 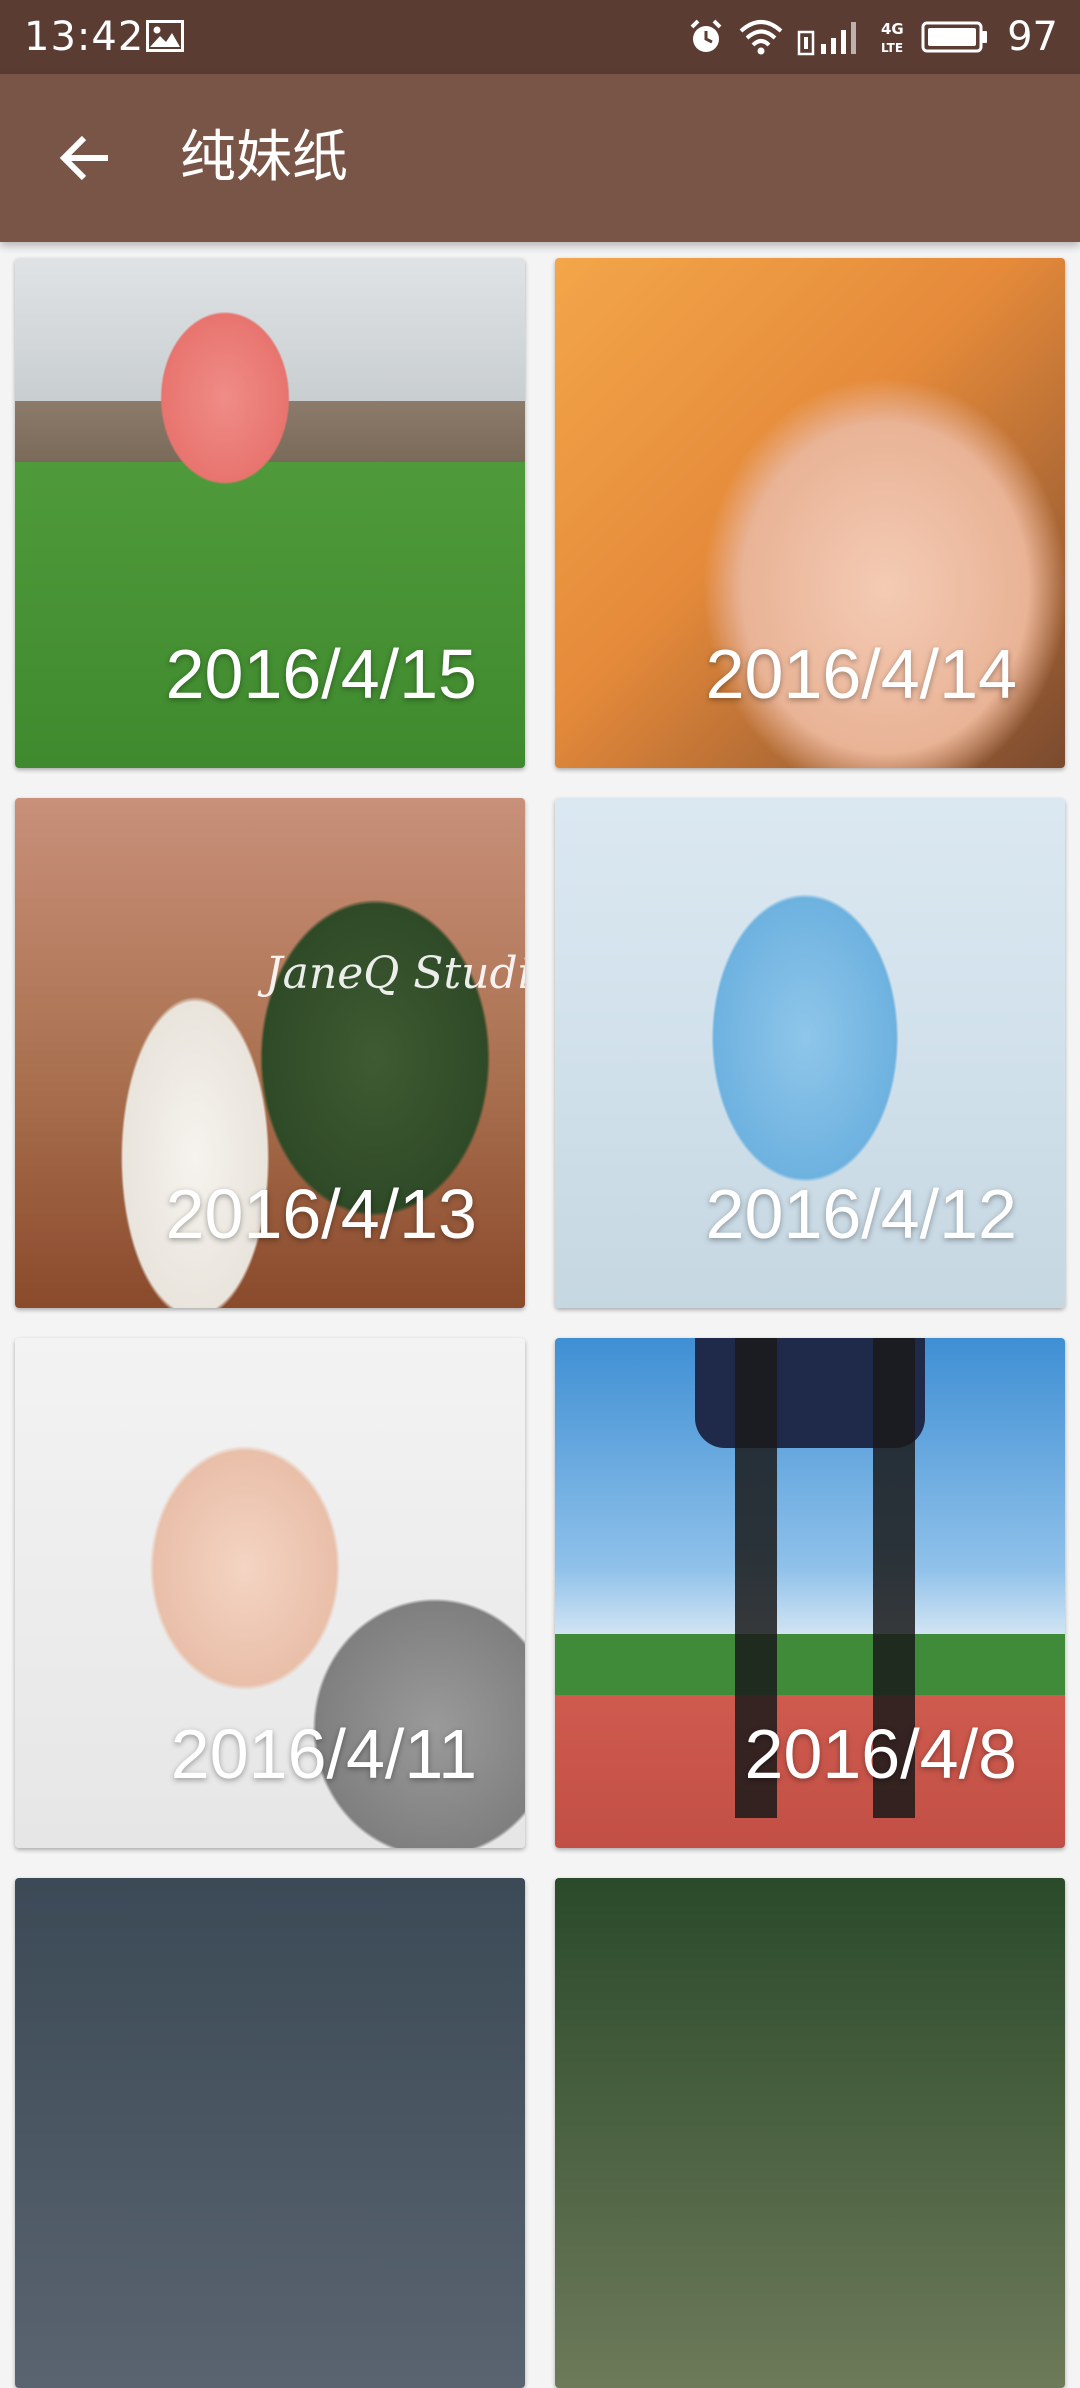 I want to click on status-time: 13:42, so click(x=84, y=37).